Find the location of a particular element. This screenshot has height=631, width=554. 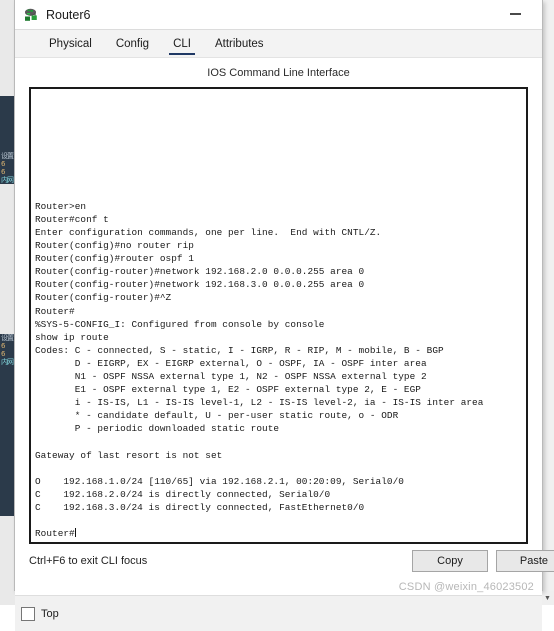

footer-bar: Top is located at coordinates (278, 613).